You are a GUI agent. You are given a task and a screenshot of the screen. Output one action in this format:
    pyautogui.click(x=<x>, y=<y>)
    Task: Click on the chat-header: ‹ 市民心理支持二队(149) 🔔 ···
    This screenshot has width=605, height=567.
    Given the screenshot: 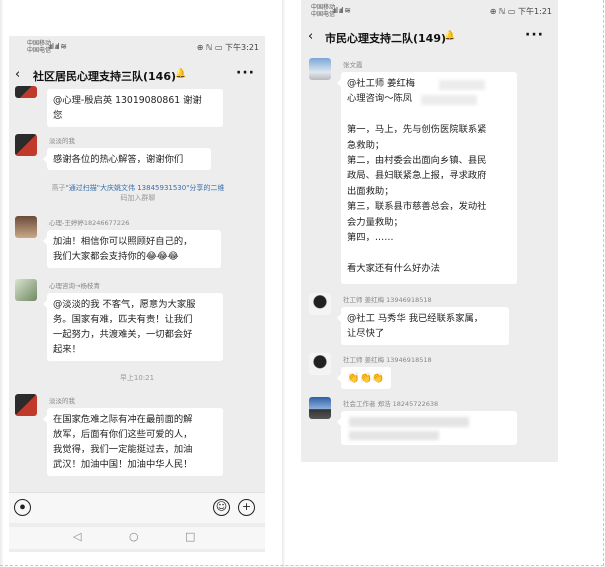 What is the action you would take?
    pyautogui.click(x=429, y=37)
    